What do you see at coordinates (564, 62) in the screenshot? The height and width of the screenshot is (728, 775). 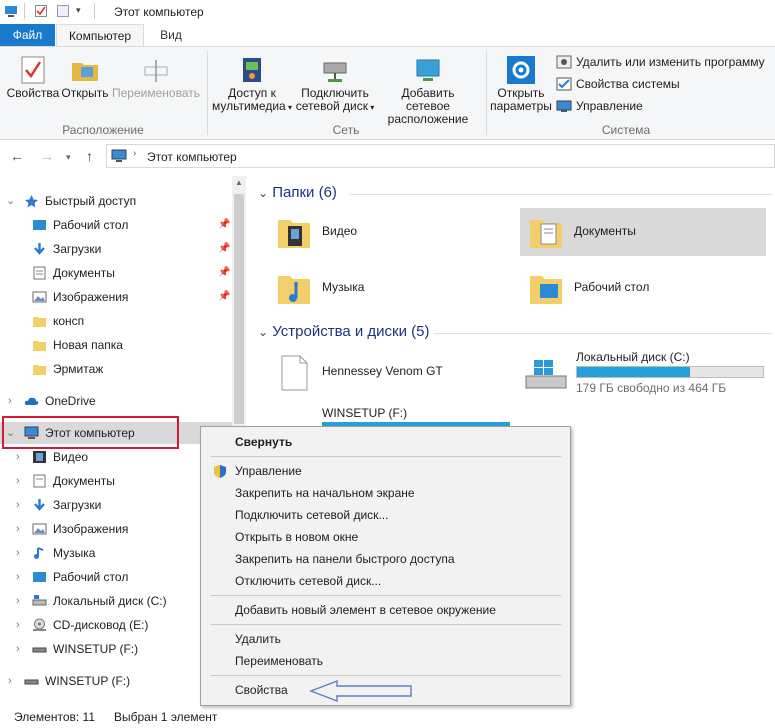 I see `uninstall-icon` at bounding box center [564, 62].